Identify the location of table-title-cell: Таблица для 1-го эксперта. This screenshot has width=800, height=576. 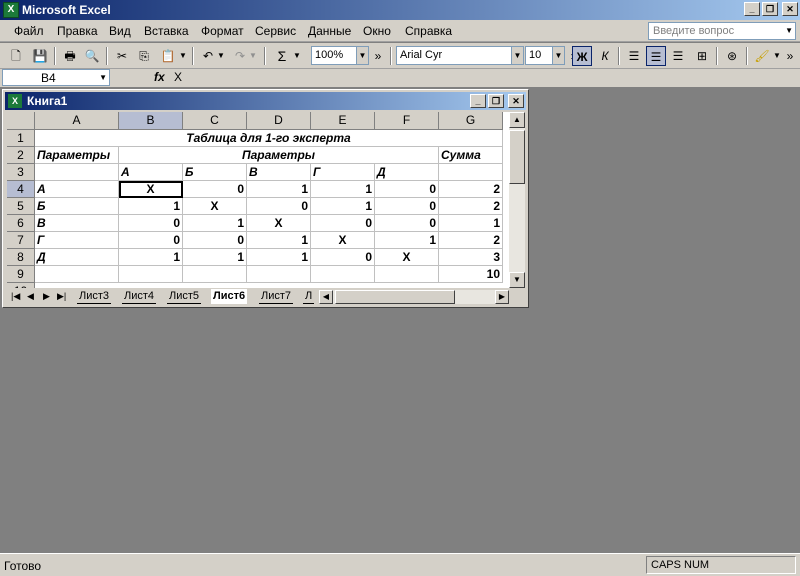
(269, 138).